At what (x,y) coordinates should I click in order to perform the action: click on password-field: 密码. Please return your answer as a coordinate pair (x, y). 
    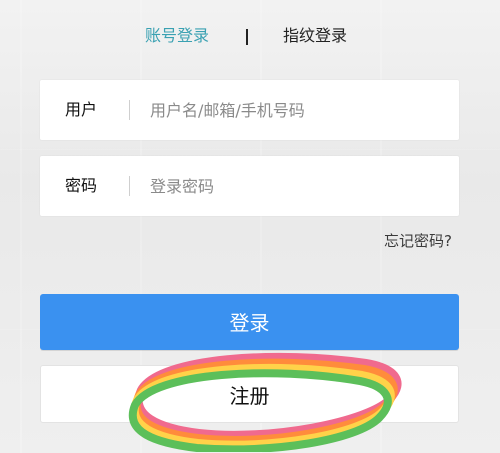
    Looking at the image, I should click on (249, 186).